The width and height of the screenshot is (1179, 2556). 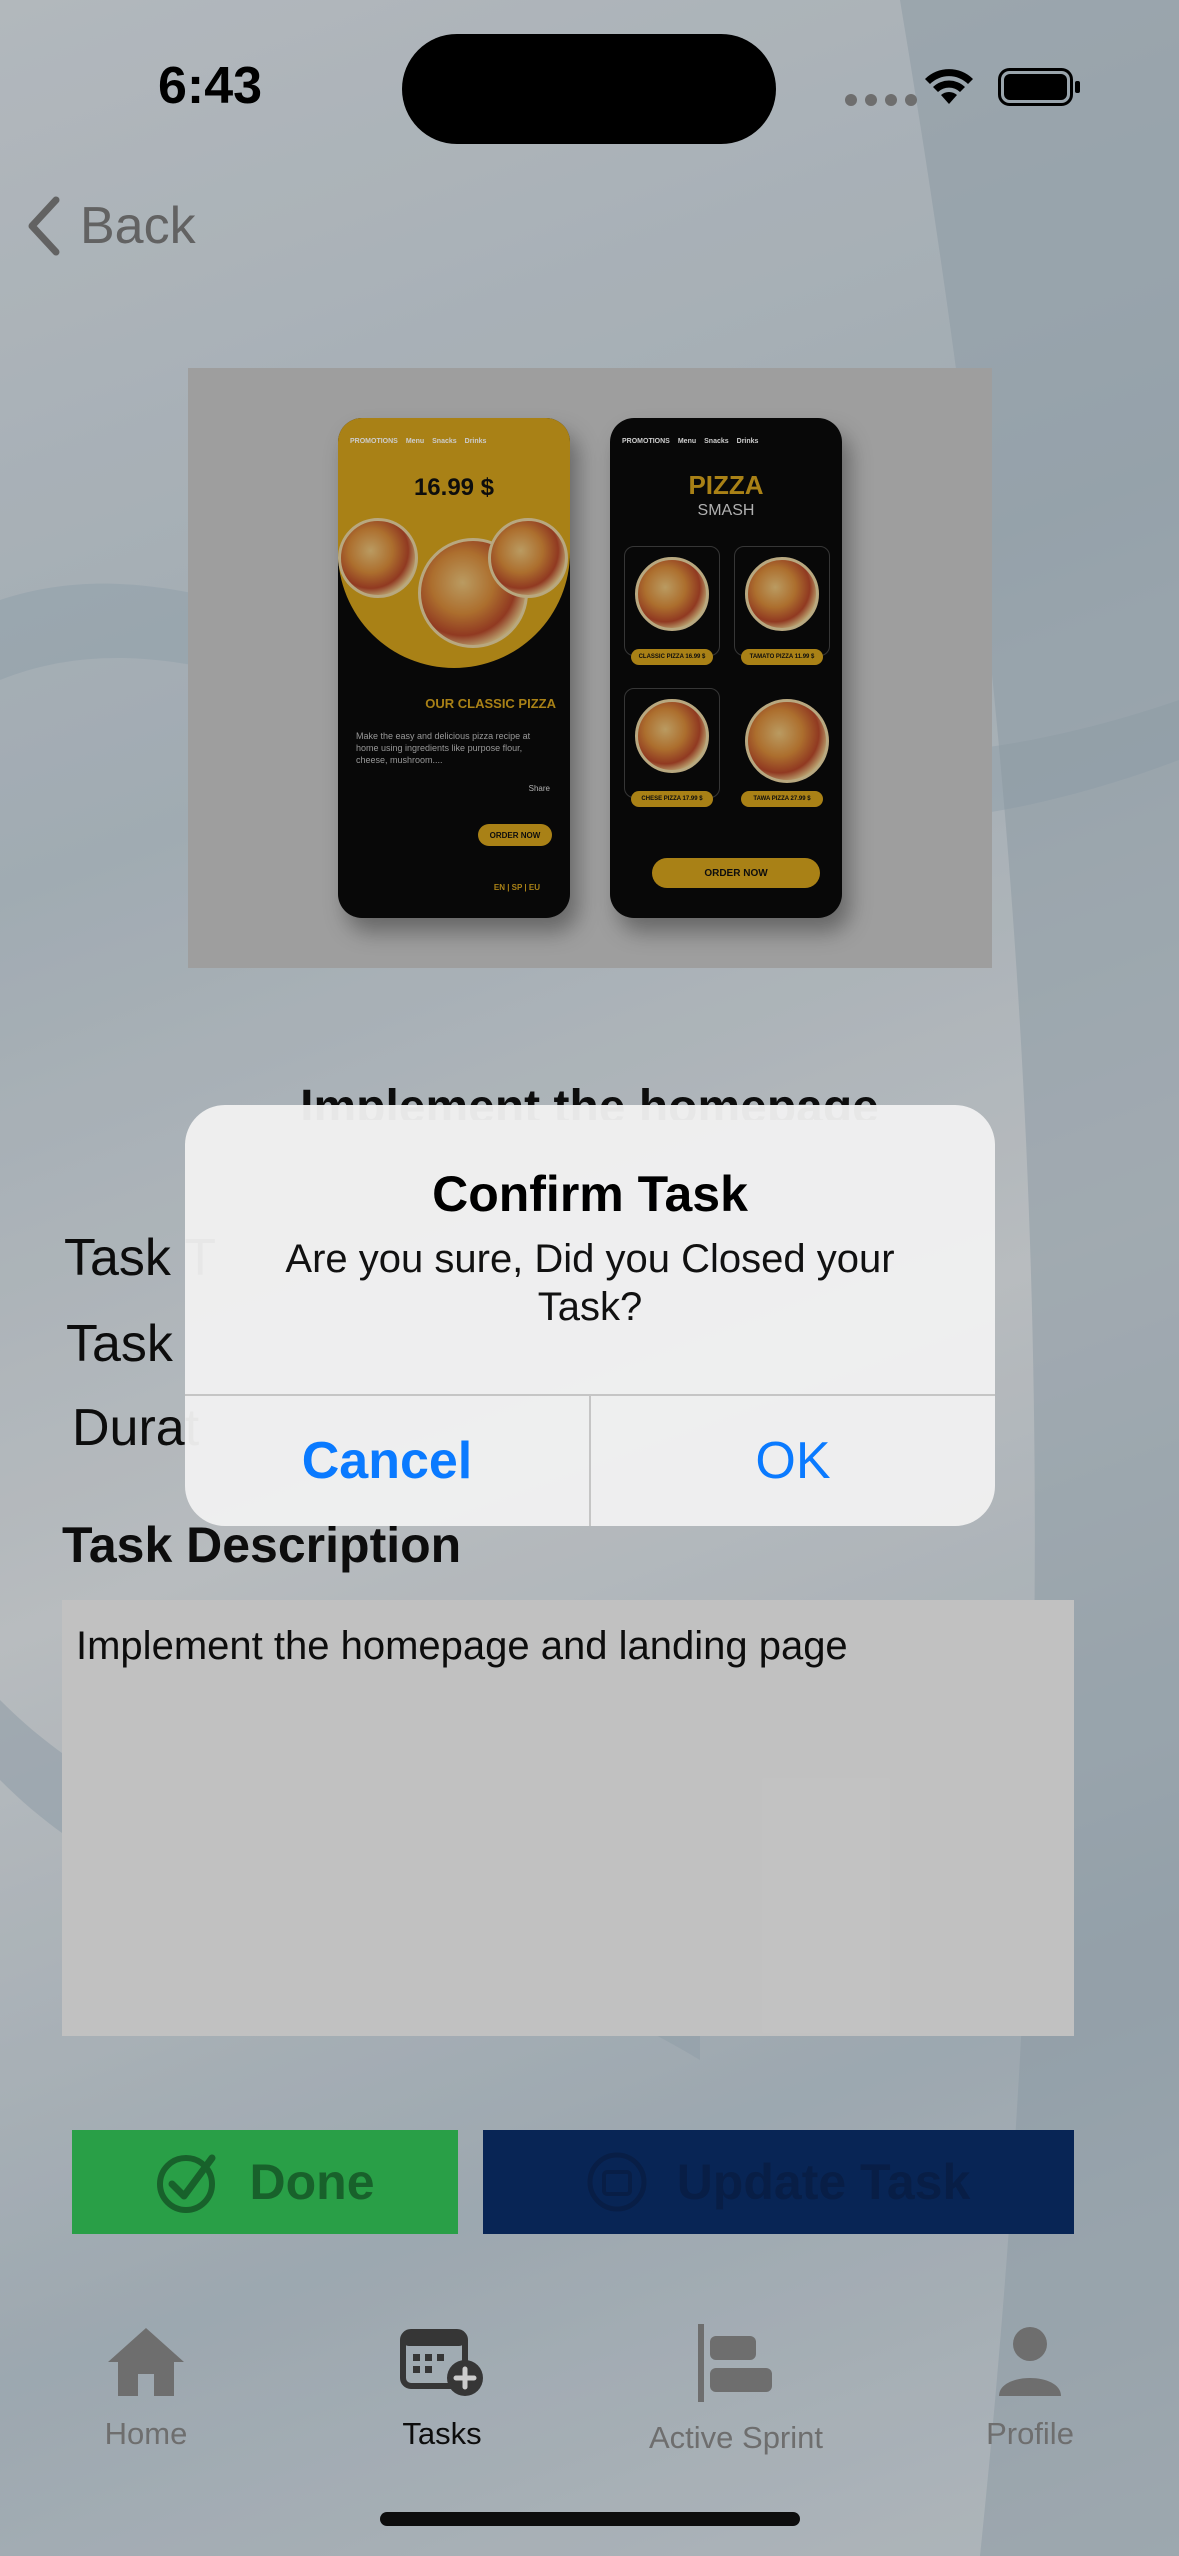 I want to click on alert-title: Confirm Task, so click(x=590, y=1194).